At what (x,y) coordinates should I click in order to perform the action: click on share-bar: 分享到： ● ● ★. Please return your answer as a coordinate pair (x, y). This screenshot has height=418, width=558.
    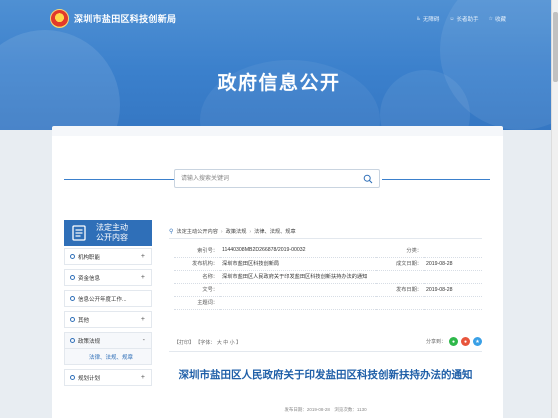
    Looking at the image, I should click on (454, 341).